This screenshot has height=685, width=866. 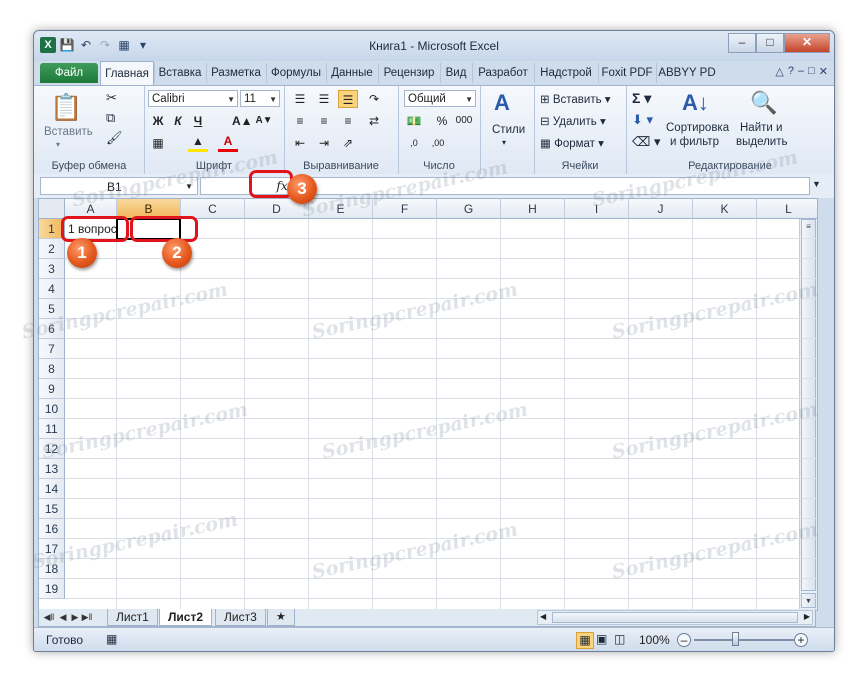 What do you see at coordinates (573, 121) in the screenshot?
I see `delete-cells-button: ⊟ Удалить ▾` at bounding box center [573, 121].